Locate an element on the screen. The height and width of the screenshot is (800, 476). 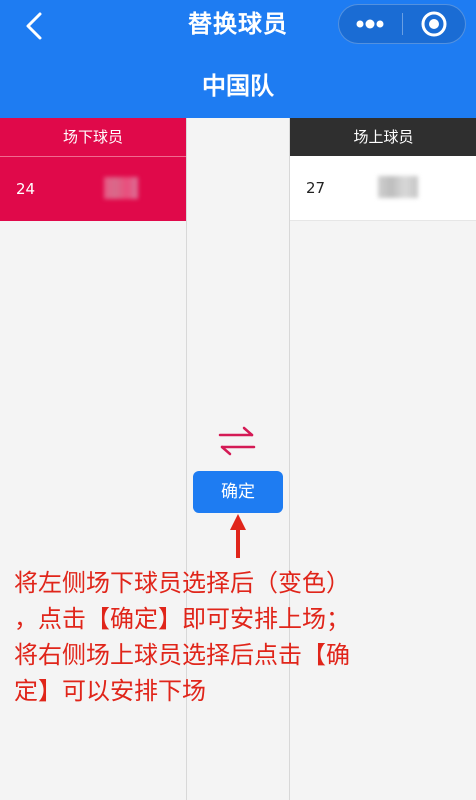
player-number: 24 is located at coordinates (26, 189).